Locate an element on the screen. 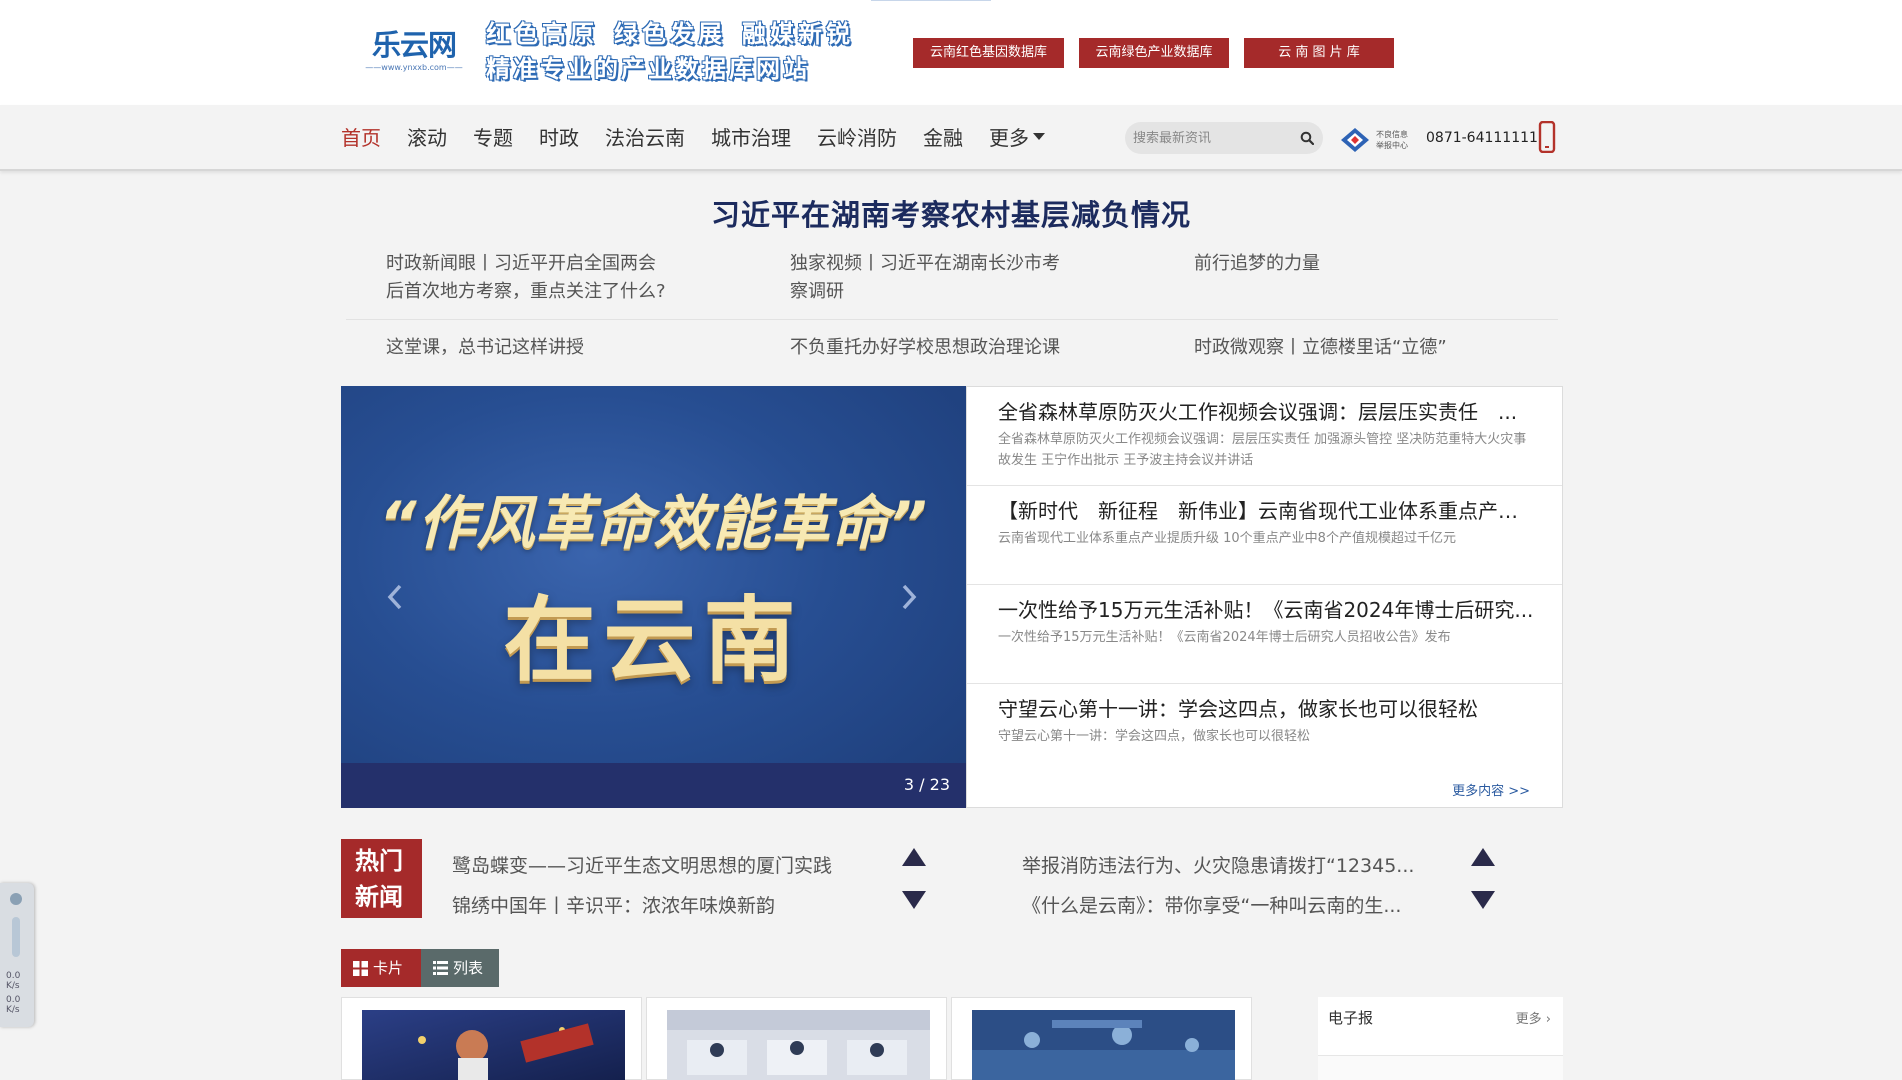 This screenshot has height=1080, width=1902. download-speed-unit: K/s is located at coordinates (13, 1010).